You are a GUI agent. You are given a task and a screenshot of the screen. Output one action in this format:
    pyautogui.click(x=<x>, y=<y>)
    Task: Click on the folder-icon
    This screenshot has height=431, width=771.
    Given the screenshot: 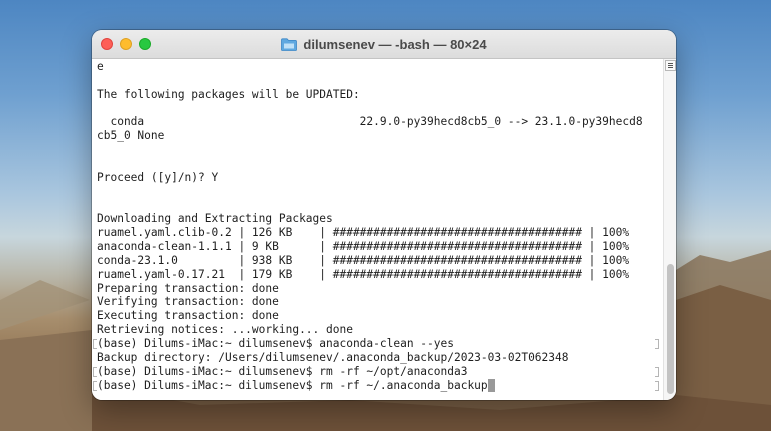 What is the action you would take?
    pyautogui.click(x=289, y=44)
    